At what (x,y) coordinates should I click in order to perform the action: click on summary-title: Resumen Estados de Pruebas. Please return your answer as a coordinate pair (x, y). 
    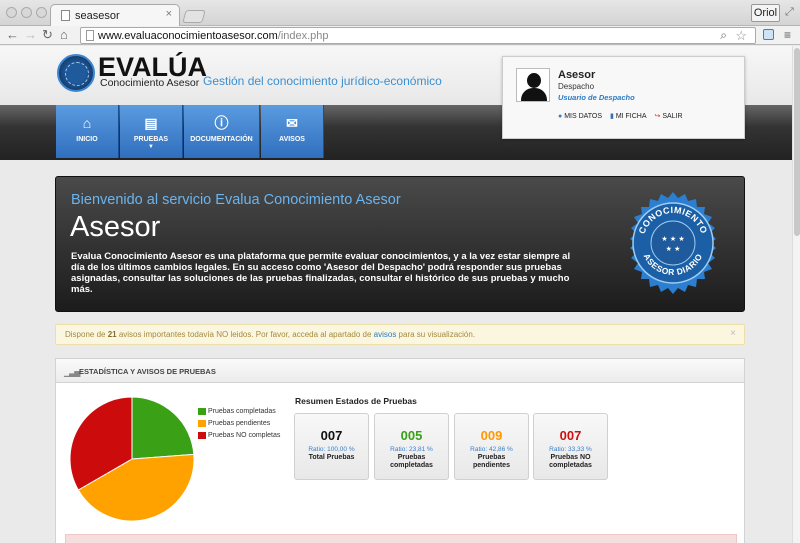
    Looking at the image, I should click on (356, 401).